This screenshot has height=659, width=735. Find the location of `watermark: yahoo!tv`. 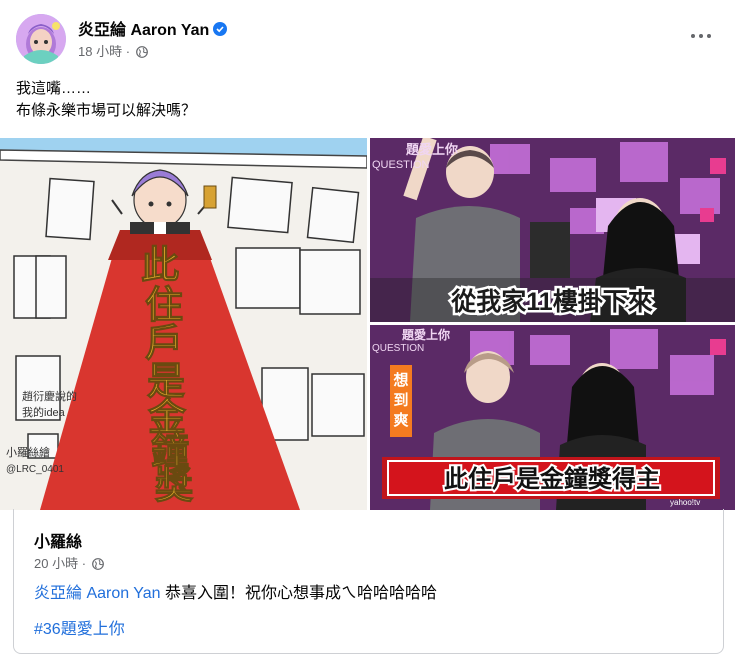

watermark: yahoo!tv is located at coordinates (685, 502).